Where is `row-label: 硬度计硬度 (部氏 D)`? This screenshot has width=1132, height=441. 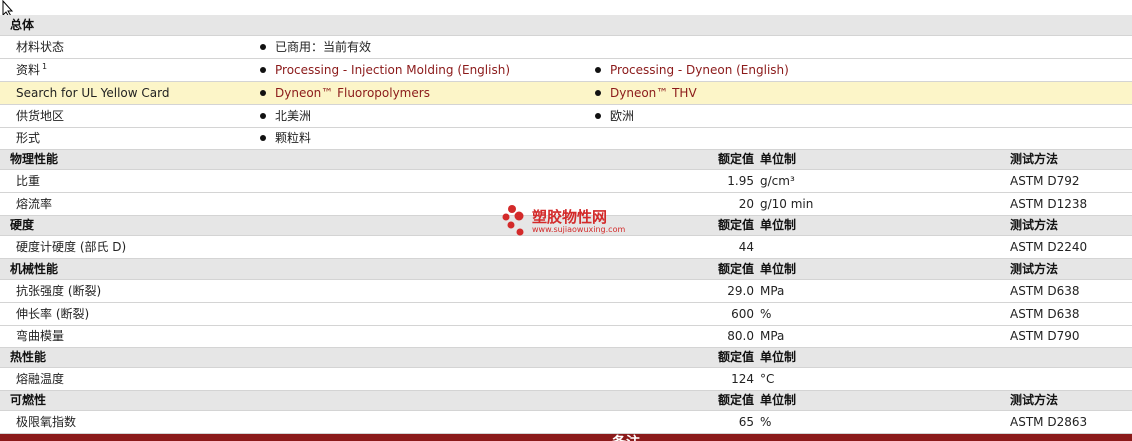
row-label: 硬度计硬度 (部氏 D) is located at coordinates (71, 247).